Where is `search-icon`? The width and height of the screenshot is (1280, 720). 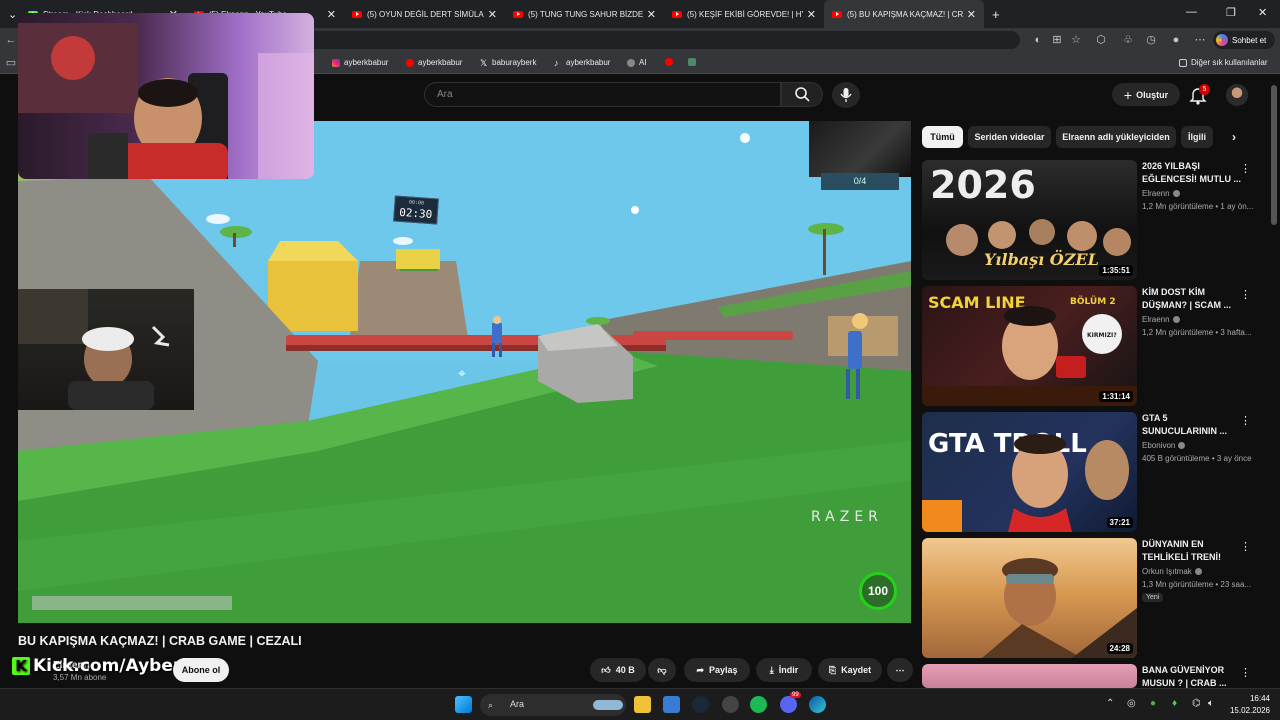 search-icon is located at coordinates (802, 94).